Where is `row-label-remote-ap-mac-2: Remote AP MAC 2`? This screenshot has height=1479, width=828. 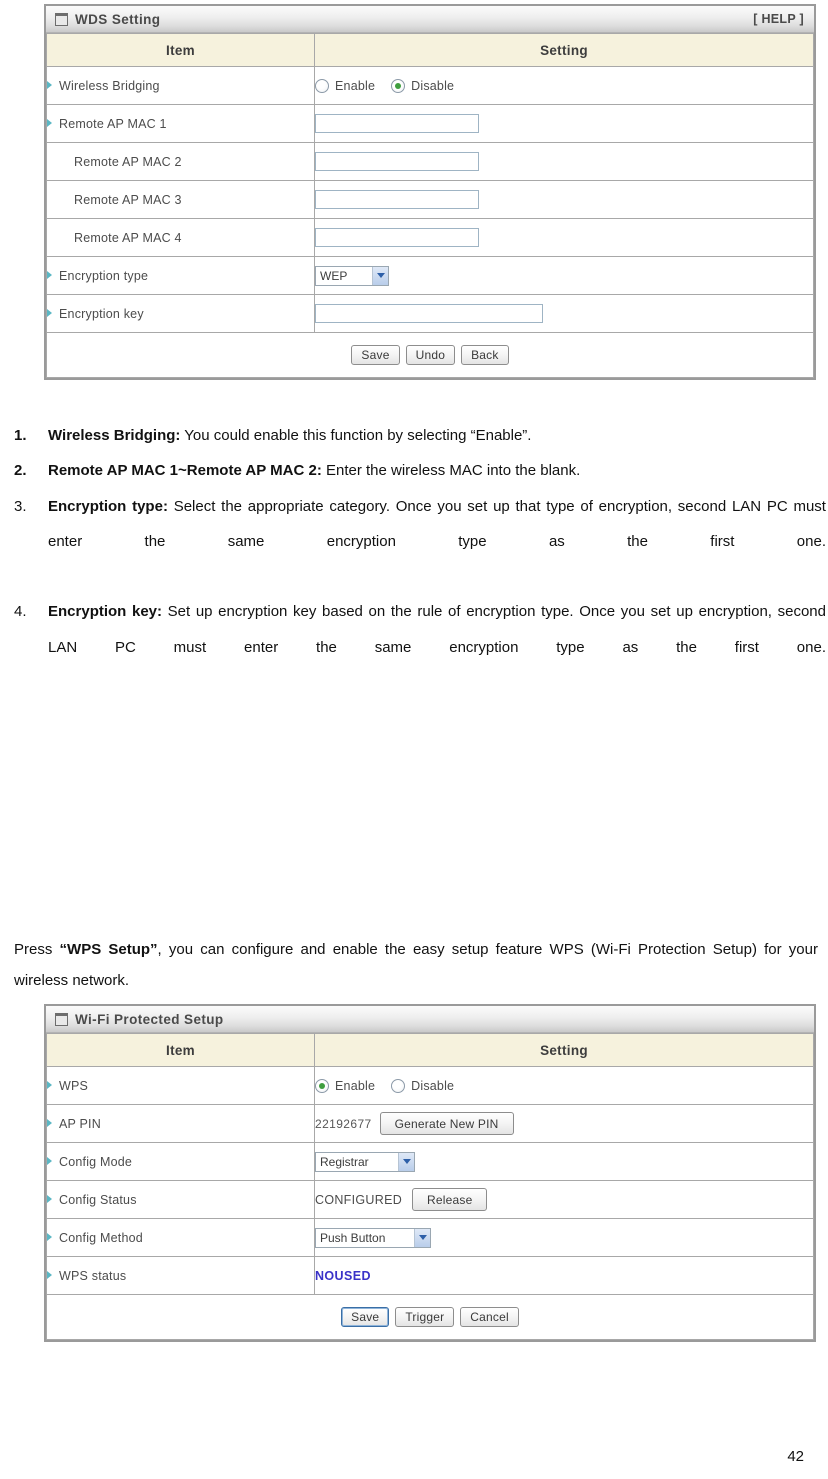 row-label-remote-ap-mac-2: Remote AP MAC 2 is located at coordinates (180, 161).